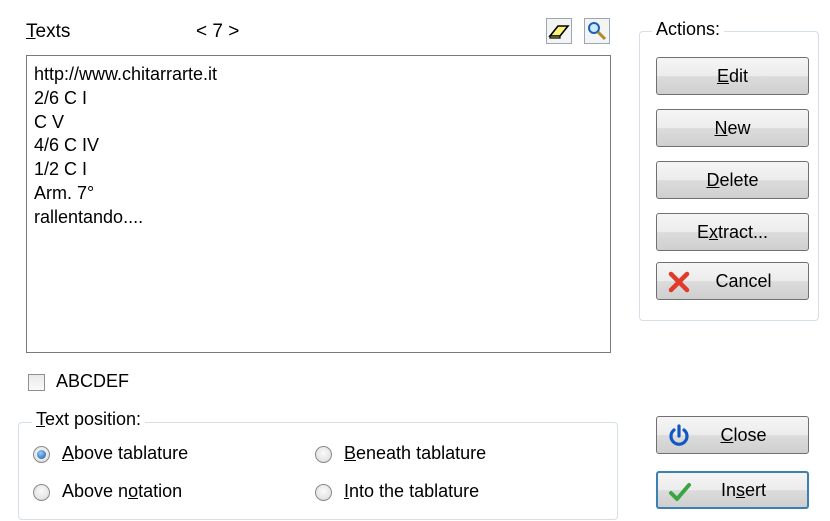 Image resolution: width=830 pixels, height=521 pixels. Describe the element at coordinates (732, 76) in the screenshot. I see `edit-button: Edit` at that location.